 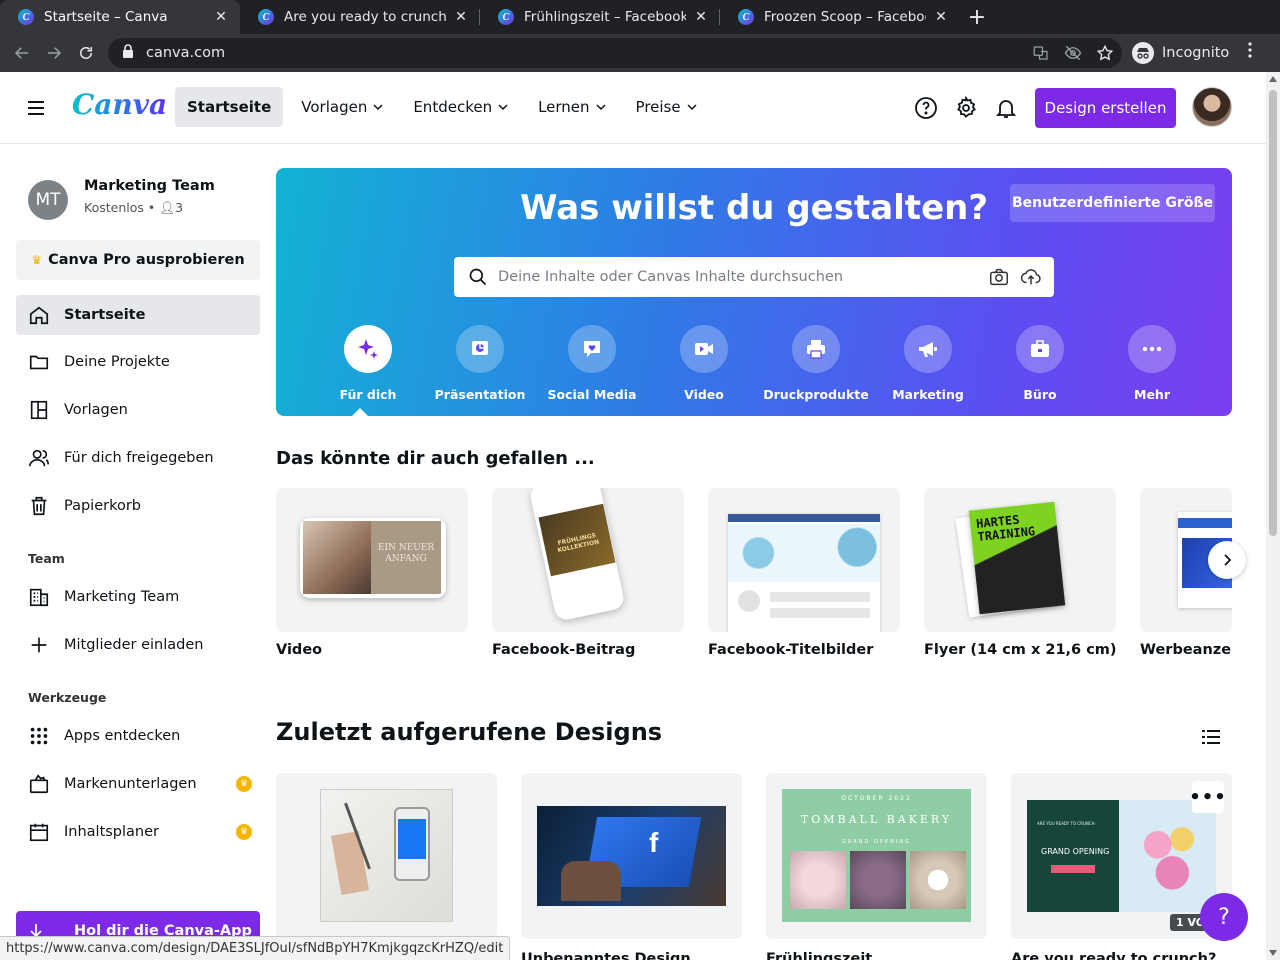 I want to click on browser-menu-icon, so click(x=1250, y=52).